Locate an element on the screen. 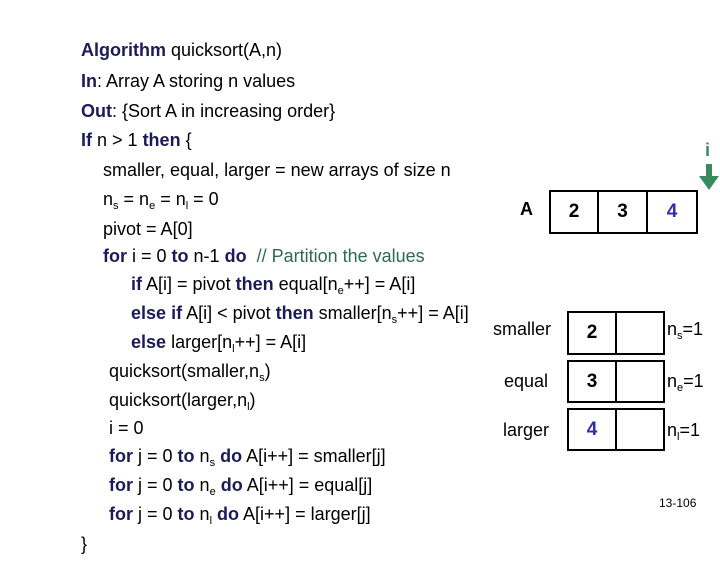 The image size is (720, 577). array-a: 2 3 4 is located at coordinates (623, 212).